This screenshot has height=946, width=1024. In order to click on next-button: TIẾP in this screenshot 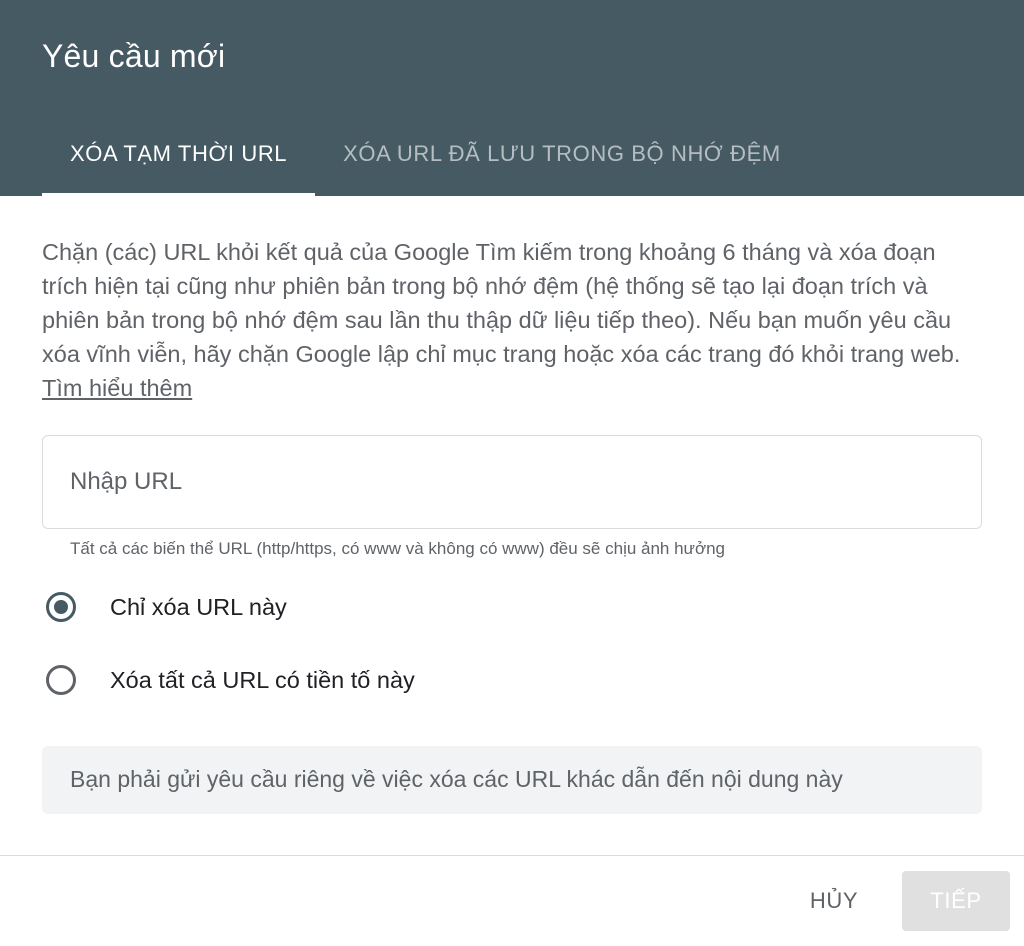, I will do `click(956, 901)`.